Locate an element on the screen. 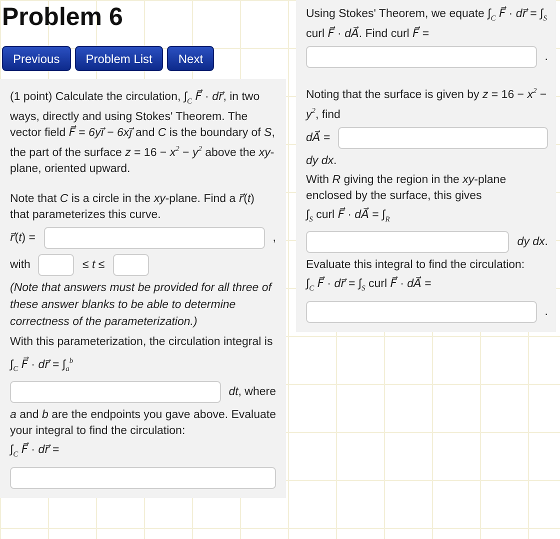 Image resolution: width=560 pixels, height=539 pixels. answer-label: , is located at coordinates (274, 238).